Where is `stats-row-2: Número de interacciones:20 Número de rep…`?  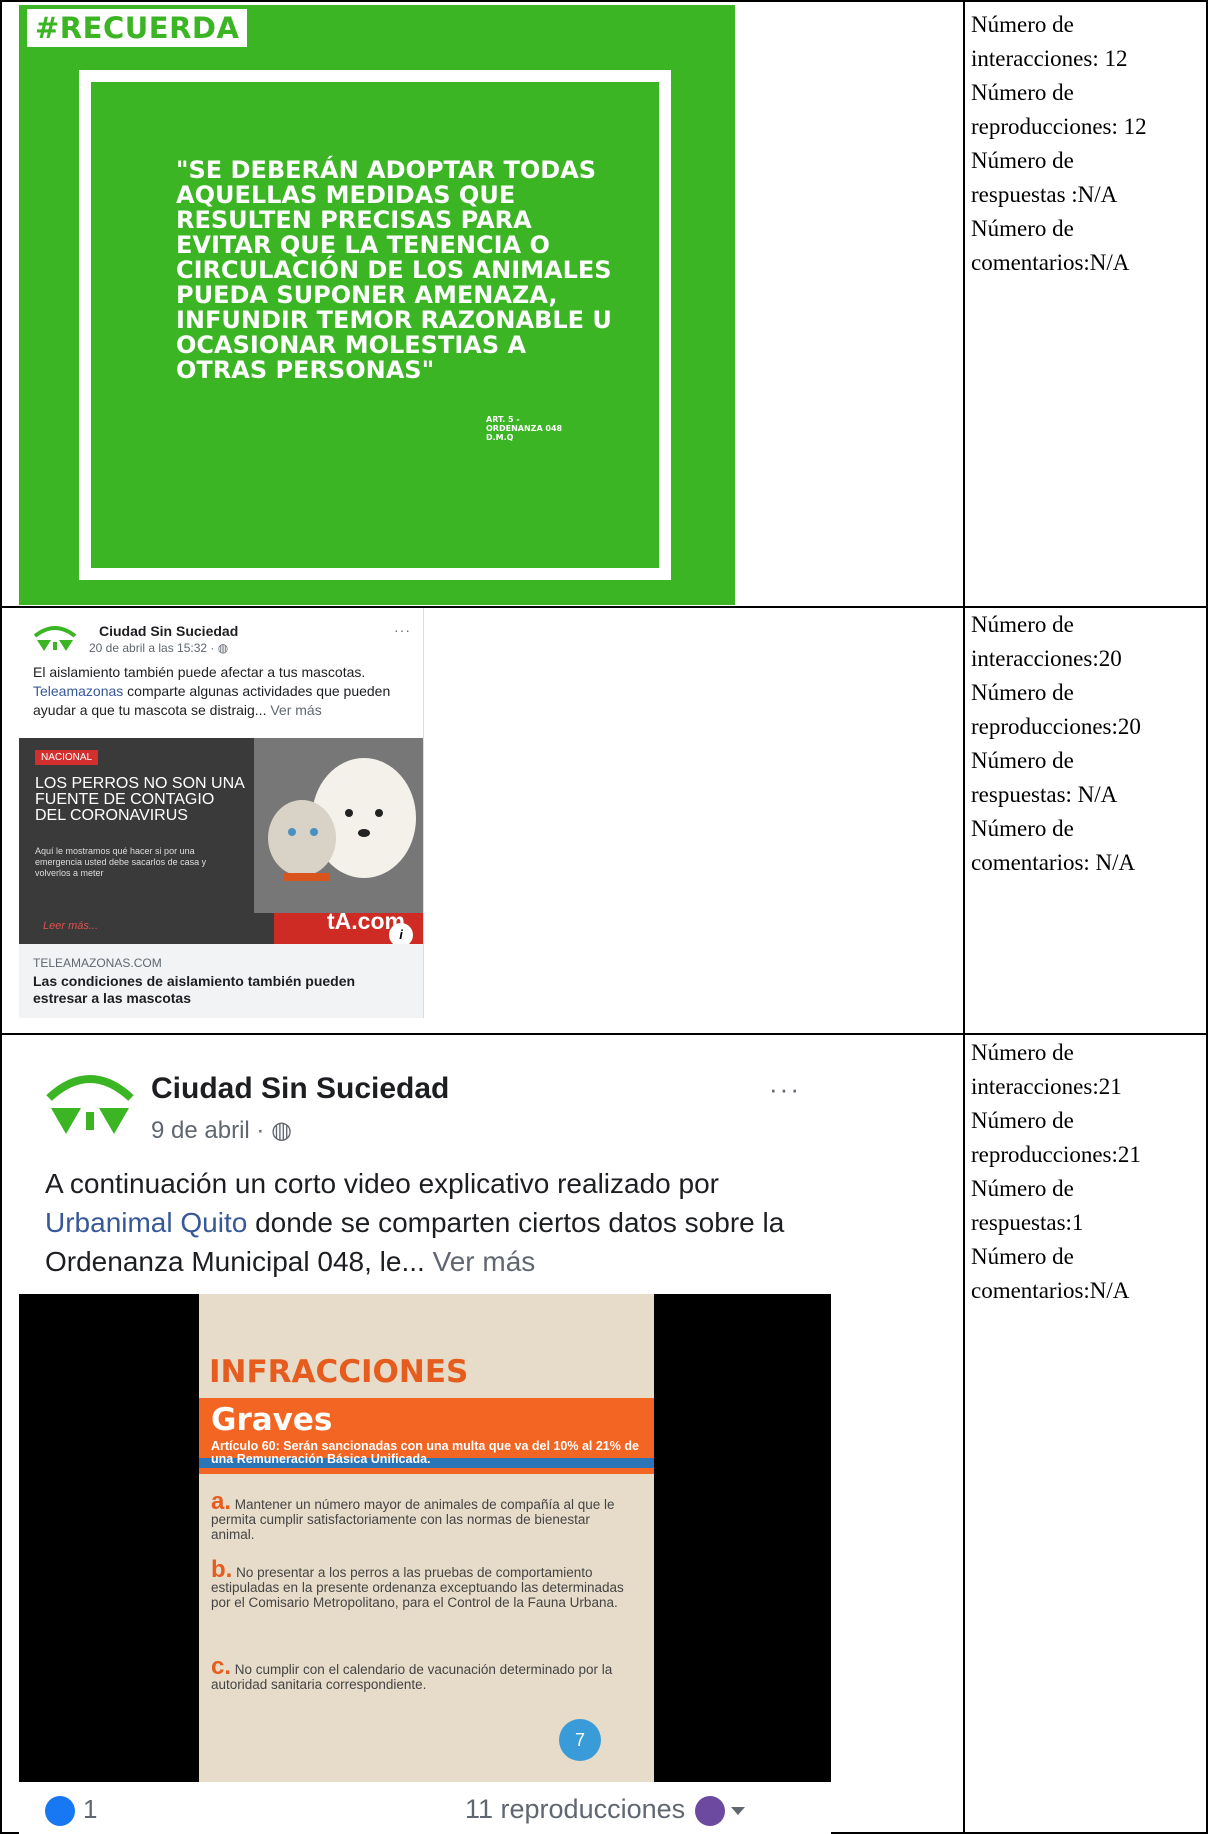 stats-row-2: Número de interacciones:20 Número de rep… is located at coordinates (1087, 744).